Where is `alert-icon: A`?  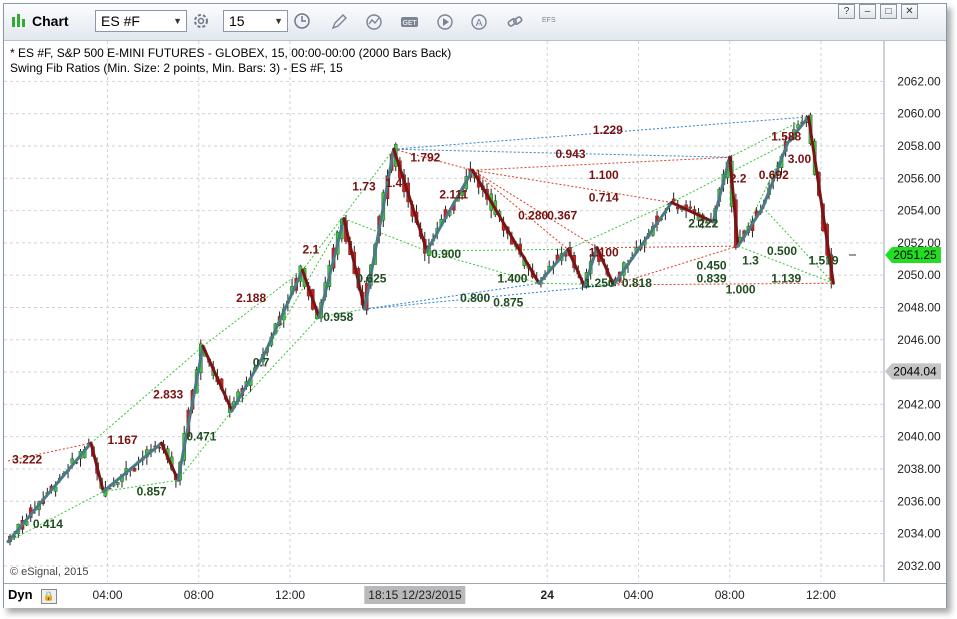
alert-icon: A is located at coordinates (479, 22).